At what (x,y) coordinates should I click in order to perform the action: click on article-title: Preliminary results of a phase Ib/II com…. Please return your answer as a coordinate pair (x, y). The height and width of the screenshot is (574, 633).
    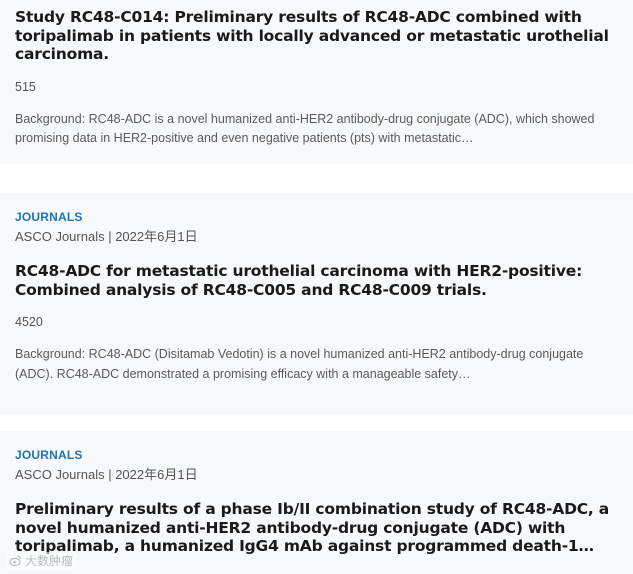
    Looking at the image, I should click on (315, 528).